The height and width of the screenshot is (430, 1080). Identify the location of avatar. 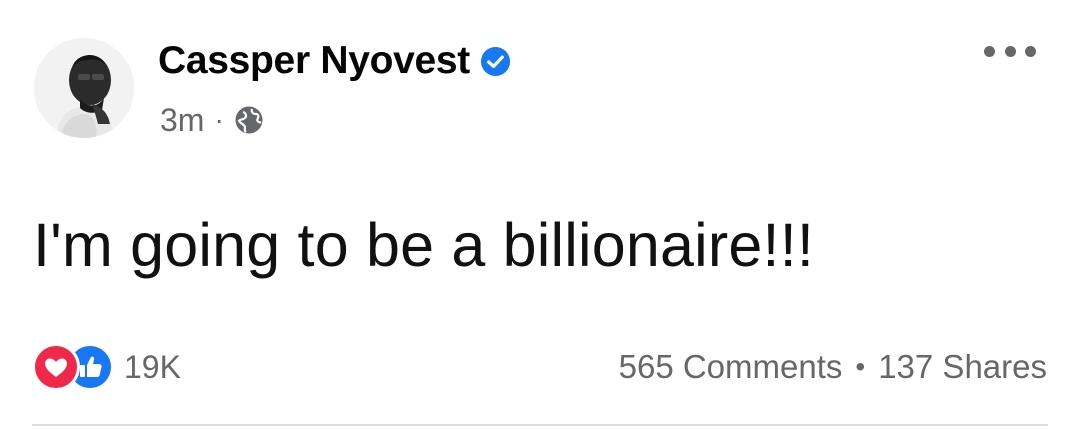
(84, 88).